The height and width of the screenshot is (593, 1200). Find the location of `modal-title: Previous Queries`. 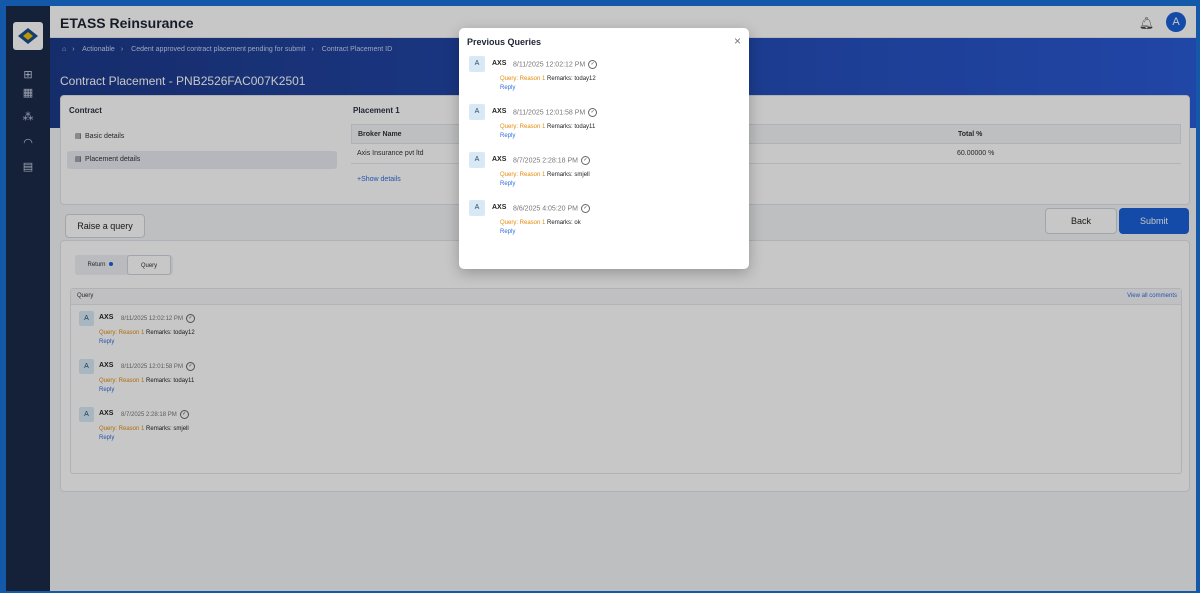

modal-title: Previous Queries is located at coordinates (504, 42).